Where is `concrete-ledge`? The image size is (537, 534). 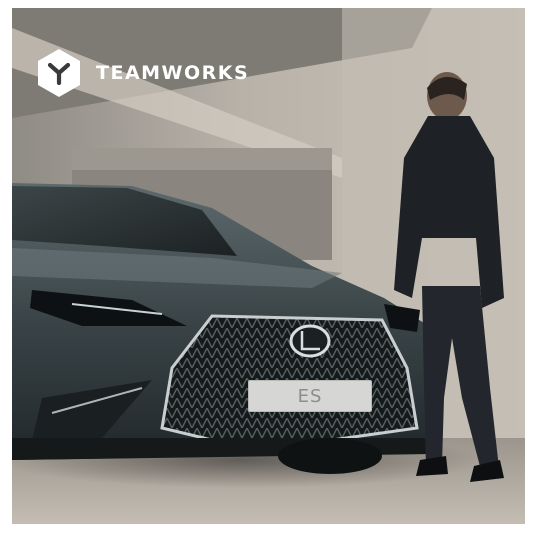
concrete-ledge is located at coordinates (202, 159).